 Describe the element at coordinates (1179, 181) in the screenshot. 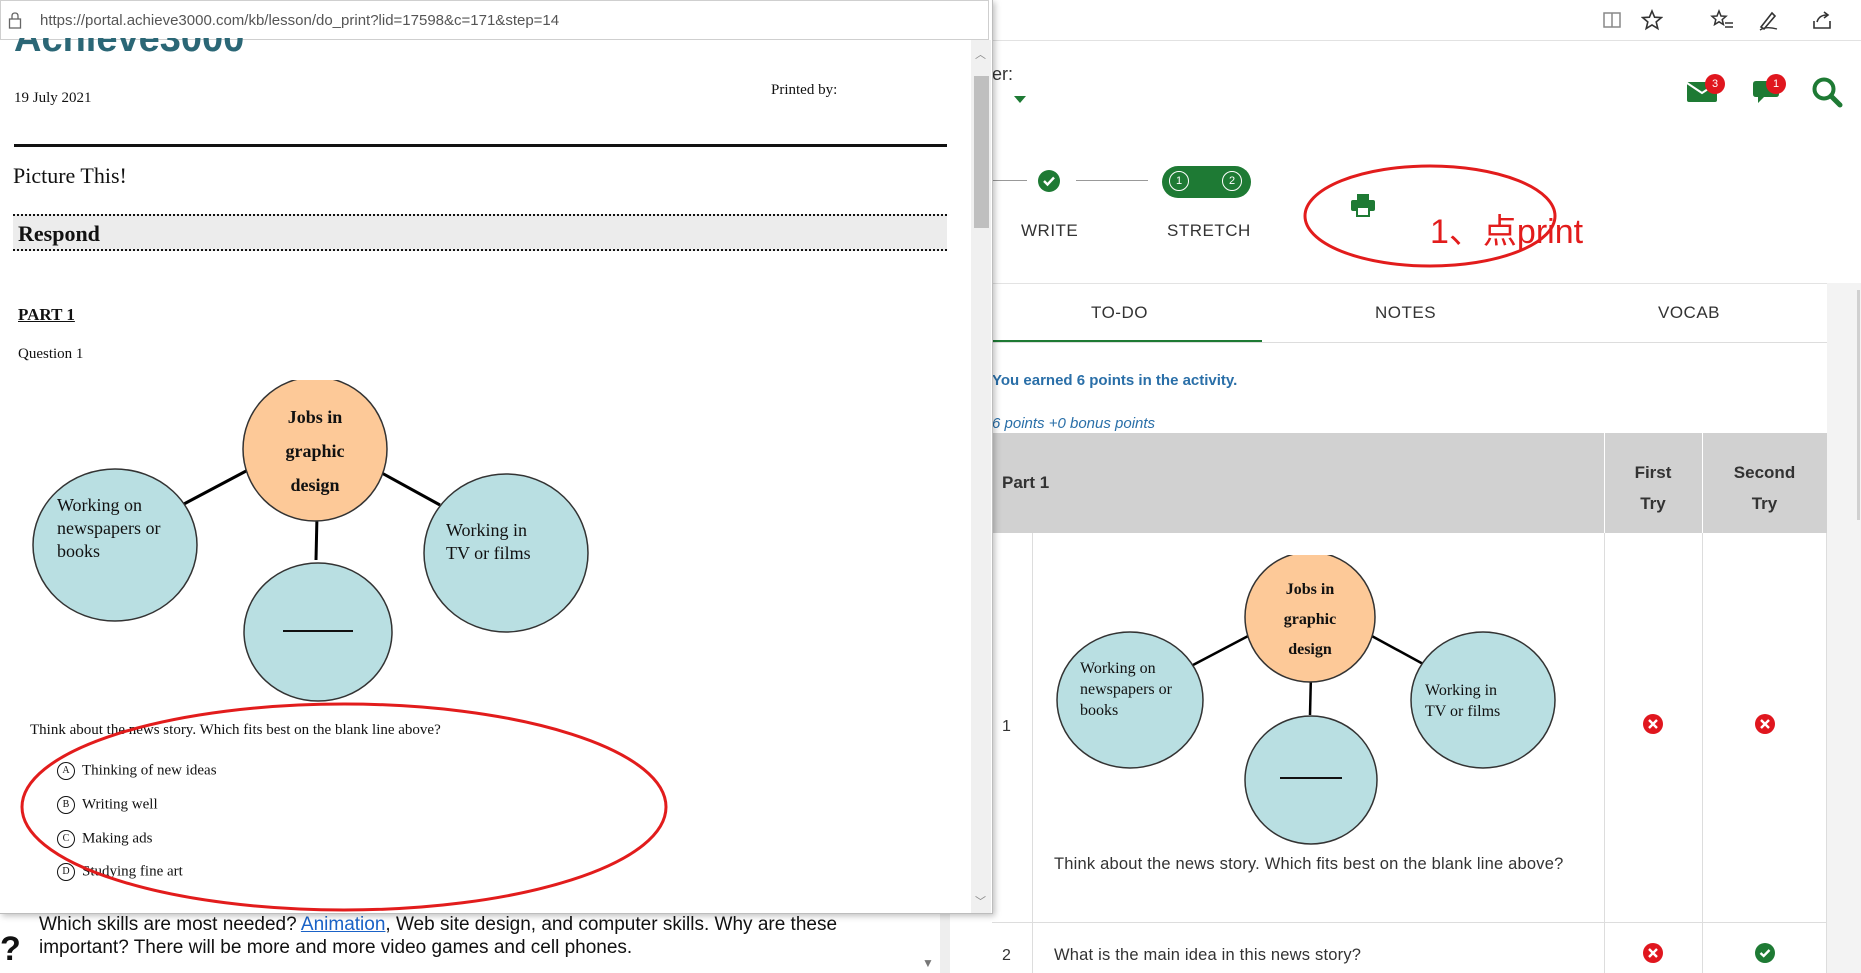

I see `stretch-step-1: 1` at that location.